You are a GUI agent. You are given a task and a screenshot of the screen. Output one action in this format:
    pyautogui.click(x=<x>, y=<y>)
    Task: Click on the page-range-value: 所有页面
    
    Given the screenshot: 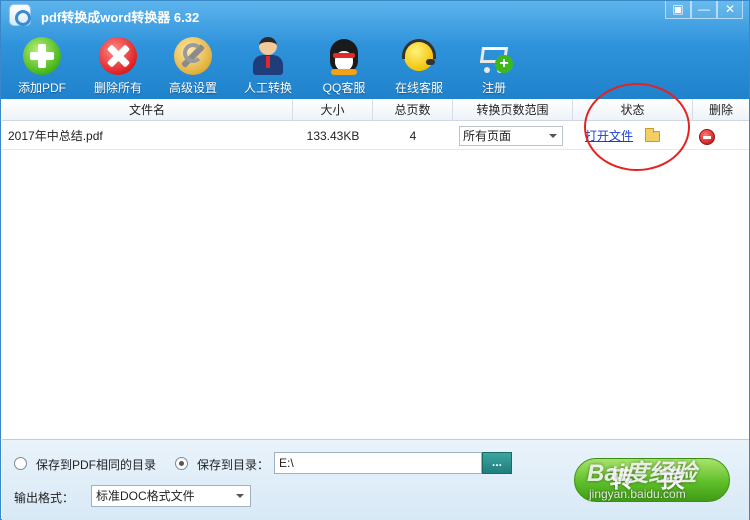 What is the action you would take?
    pyautogui.click(x=487, y=135)
    